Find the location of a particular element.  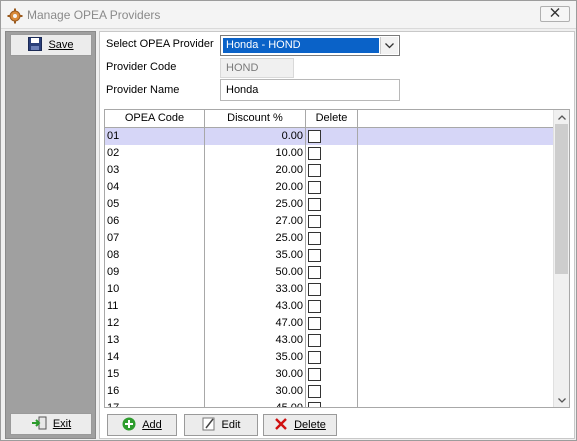

table-row: 09 50.00 is located at coordinates (330, 272).